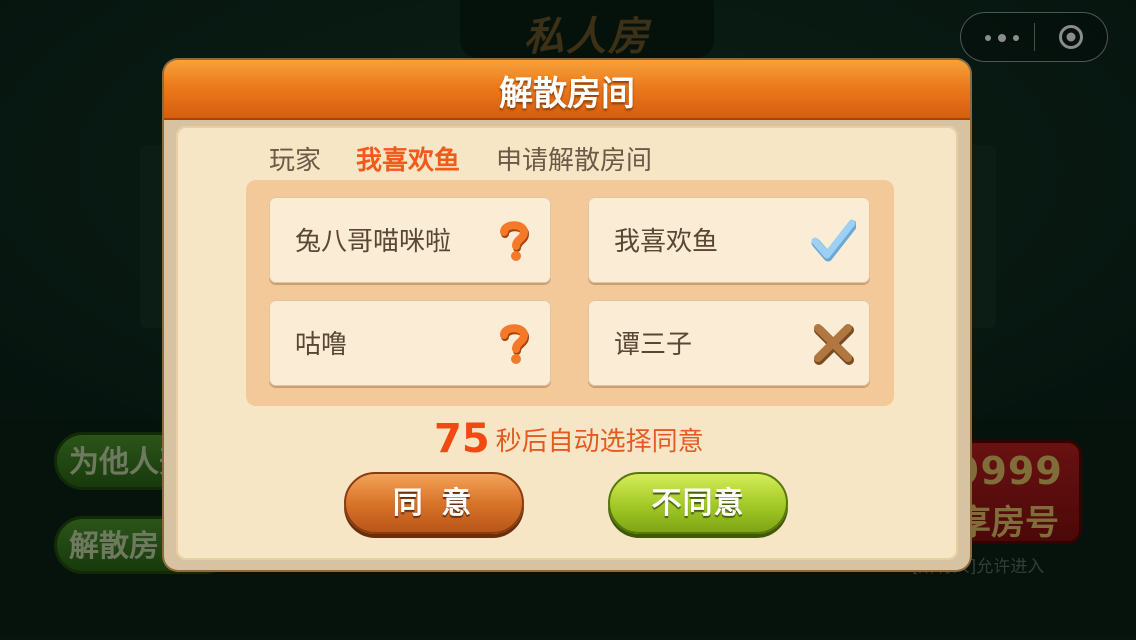 This screenshot has height=640, width=1136. I want to click on dialog-header: 解散房间, so click(567, 90).